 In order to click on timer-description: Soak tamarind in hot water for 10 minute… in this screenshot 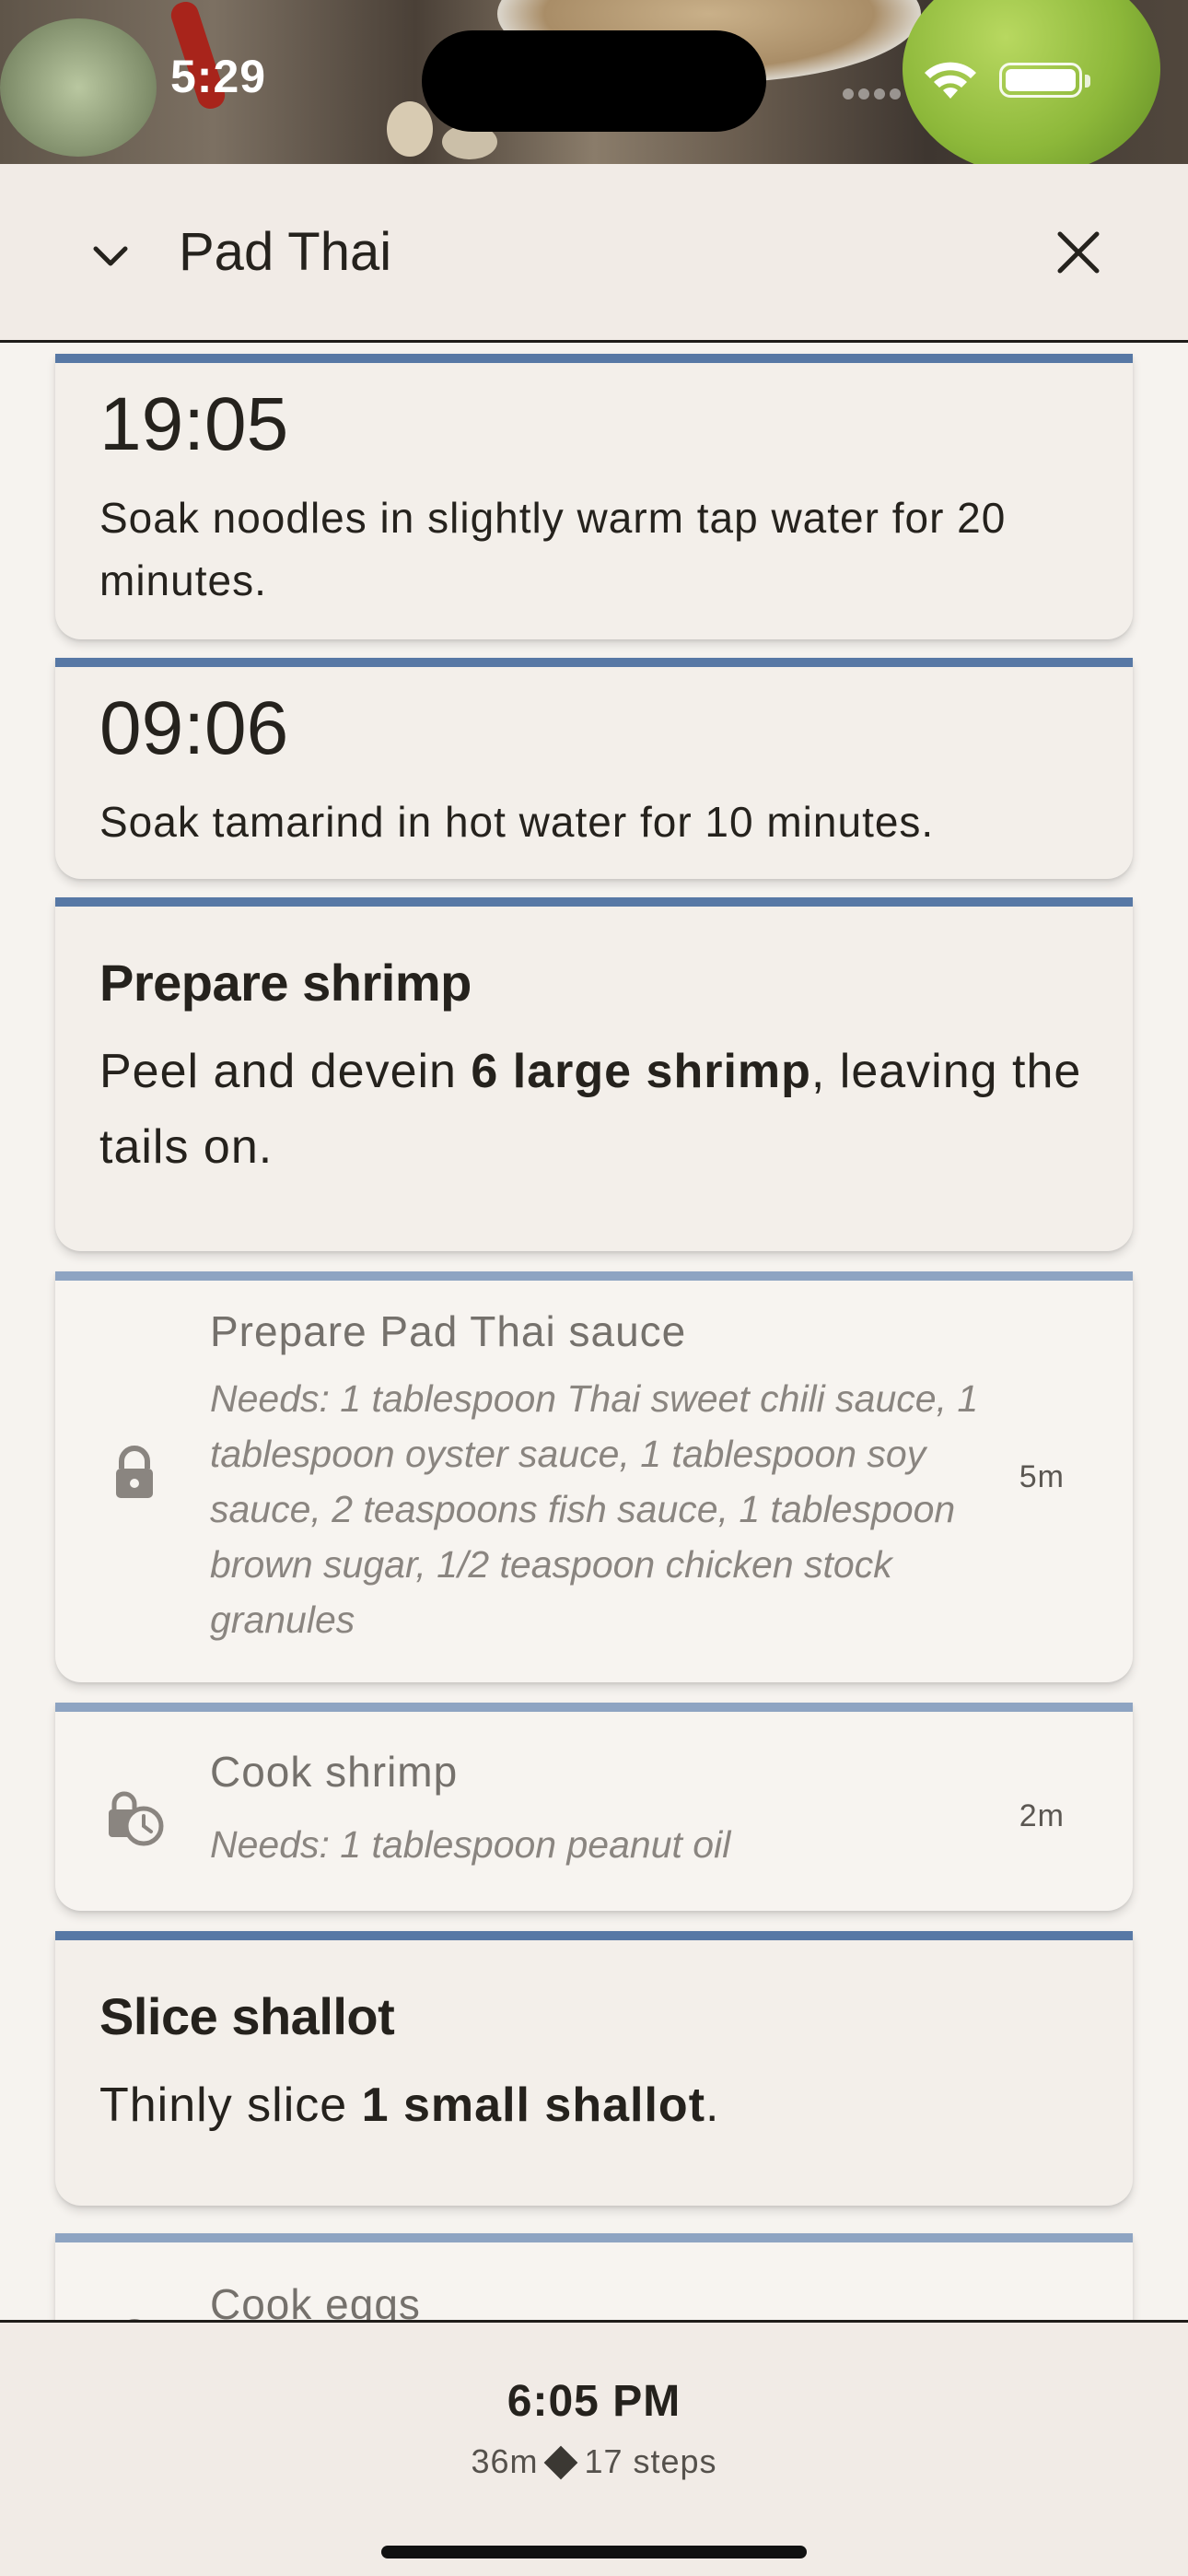, I will do `click(517, 822)`.